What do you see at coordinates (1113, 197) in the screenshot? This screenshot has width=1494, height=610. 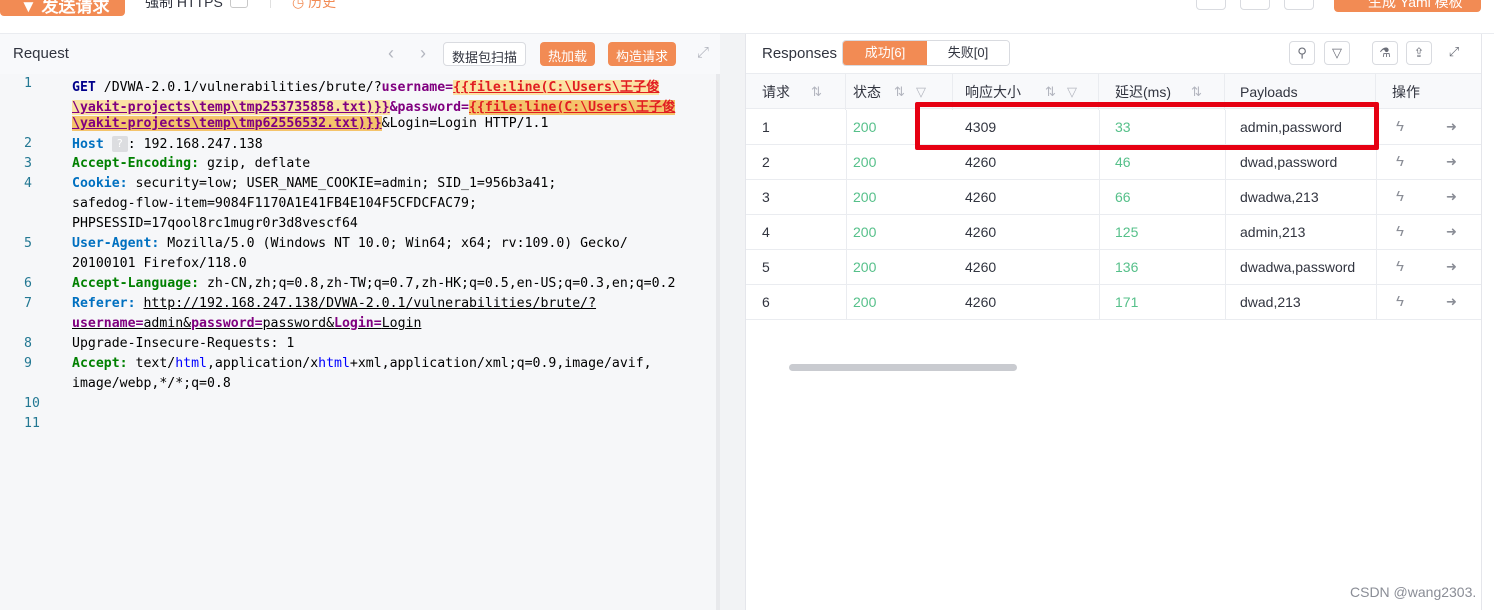 I see `table-row: 3 200 4260 66 dwadwa,213 ϟ ➜` at bounding box center [1113, 197].